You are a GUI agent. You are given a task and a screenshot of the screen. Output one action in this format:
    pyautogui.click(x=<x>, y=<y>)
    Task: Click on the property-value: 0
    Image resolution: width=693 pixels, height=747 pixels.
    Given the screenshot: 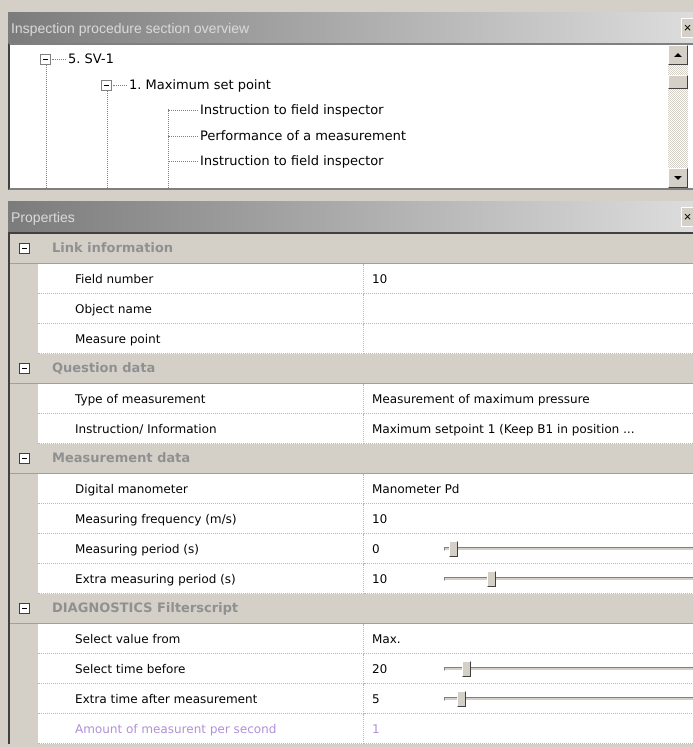 What is the action you would take?
    pyautogui.click(x=403, y=549)
    